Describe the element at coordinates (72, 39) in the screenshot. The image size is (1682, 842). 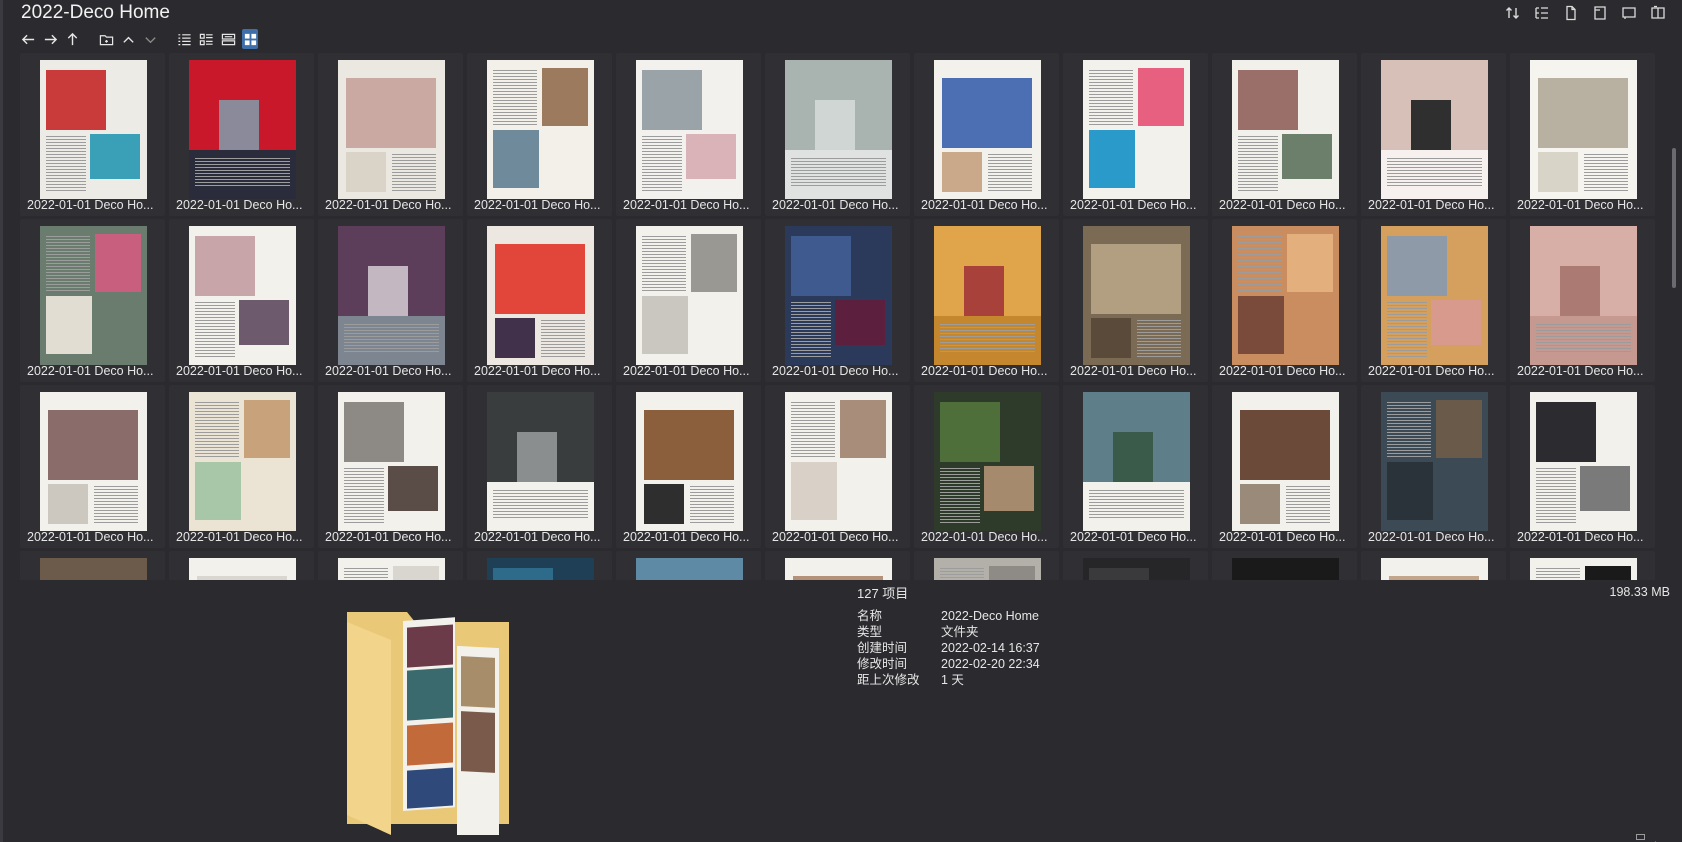
I see `up-arrow-icon` at that location.